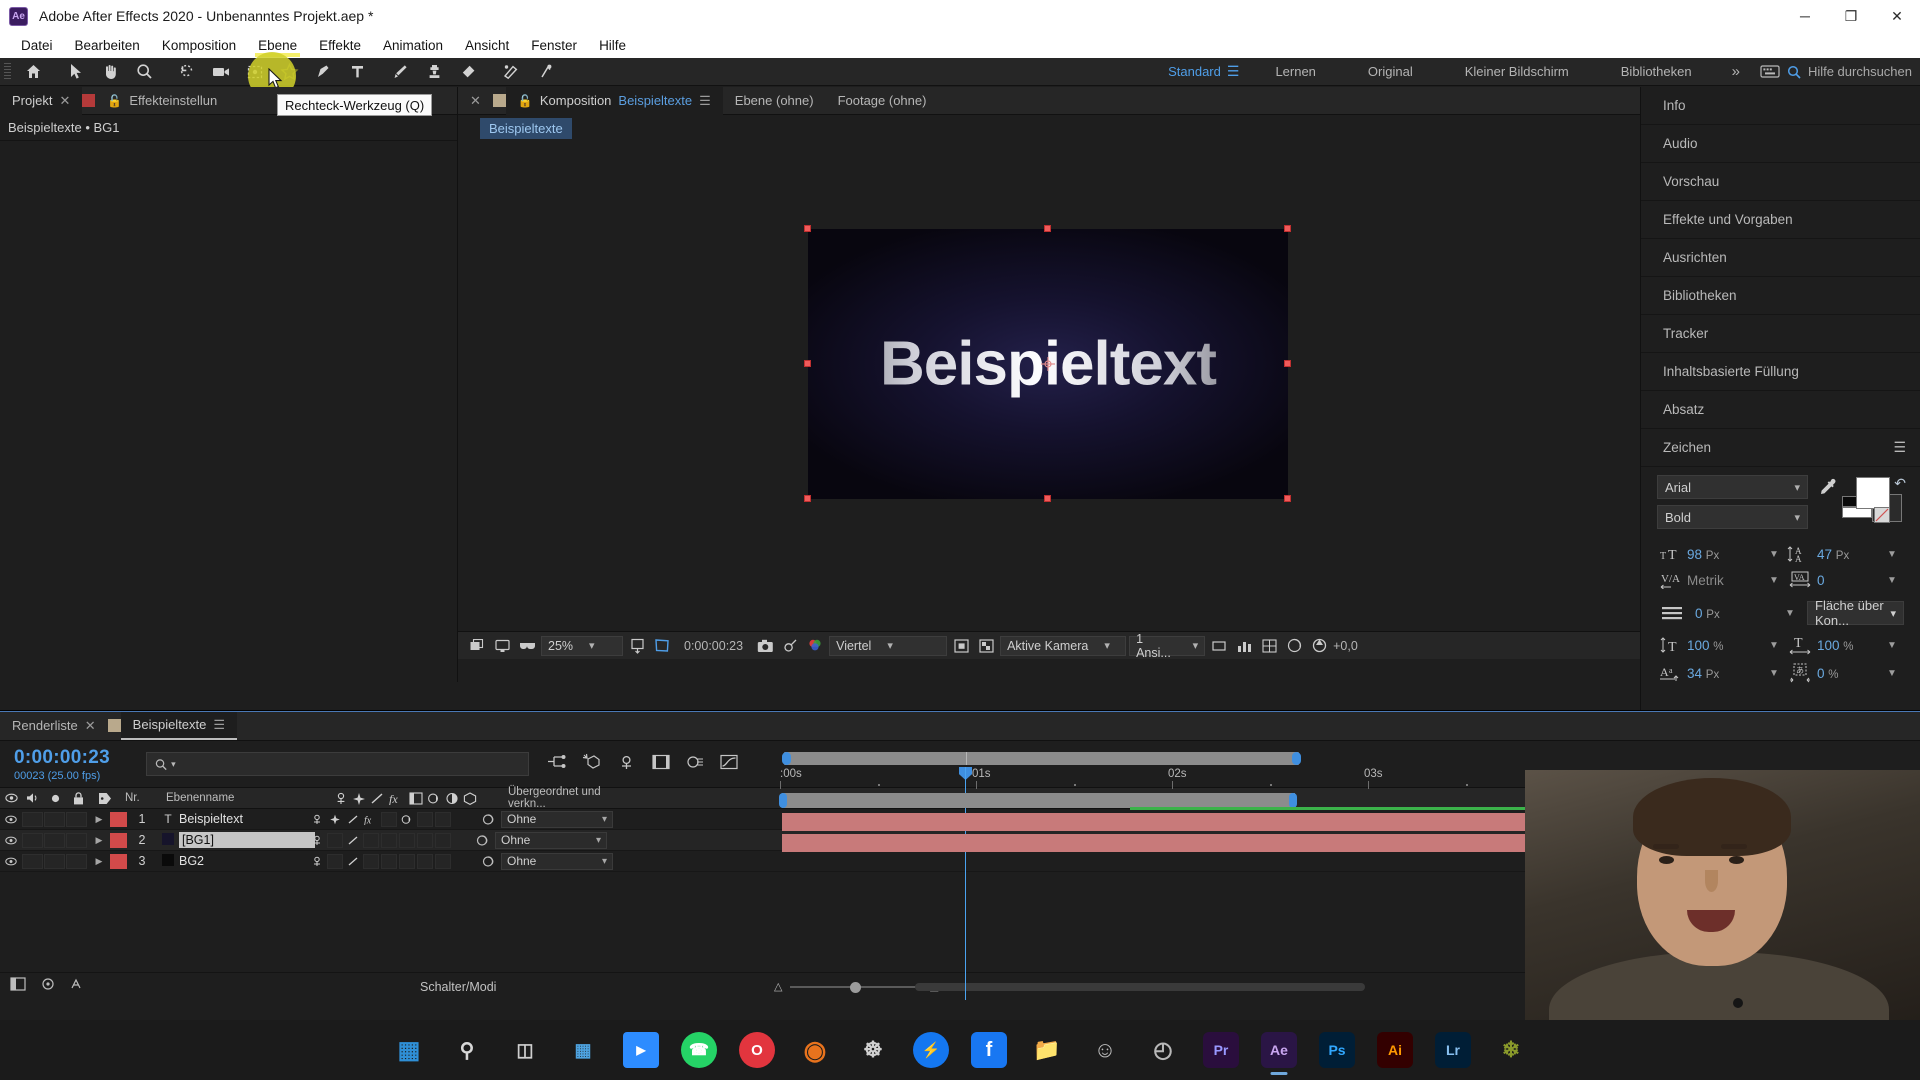  What do you see at coordinates (468, 72) in the screenshot?
I see `eraser-tool-icon` at bounding box center [468, 72].